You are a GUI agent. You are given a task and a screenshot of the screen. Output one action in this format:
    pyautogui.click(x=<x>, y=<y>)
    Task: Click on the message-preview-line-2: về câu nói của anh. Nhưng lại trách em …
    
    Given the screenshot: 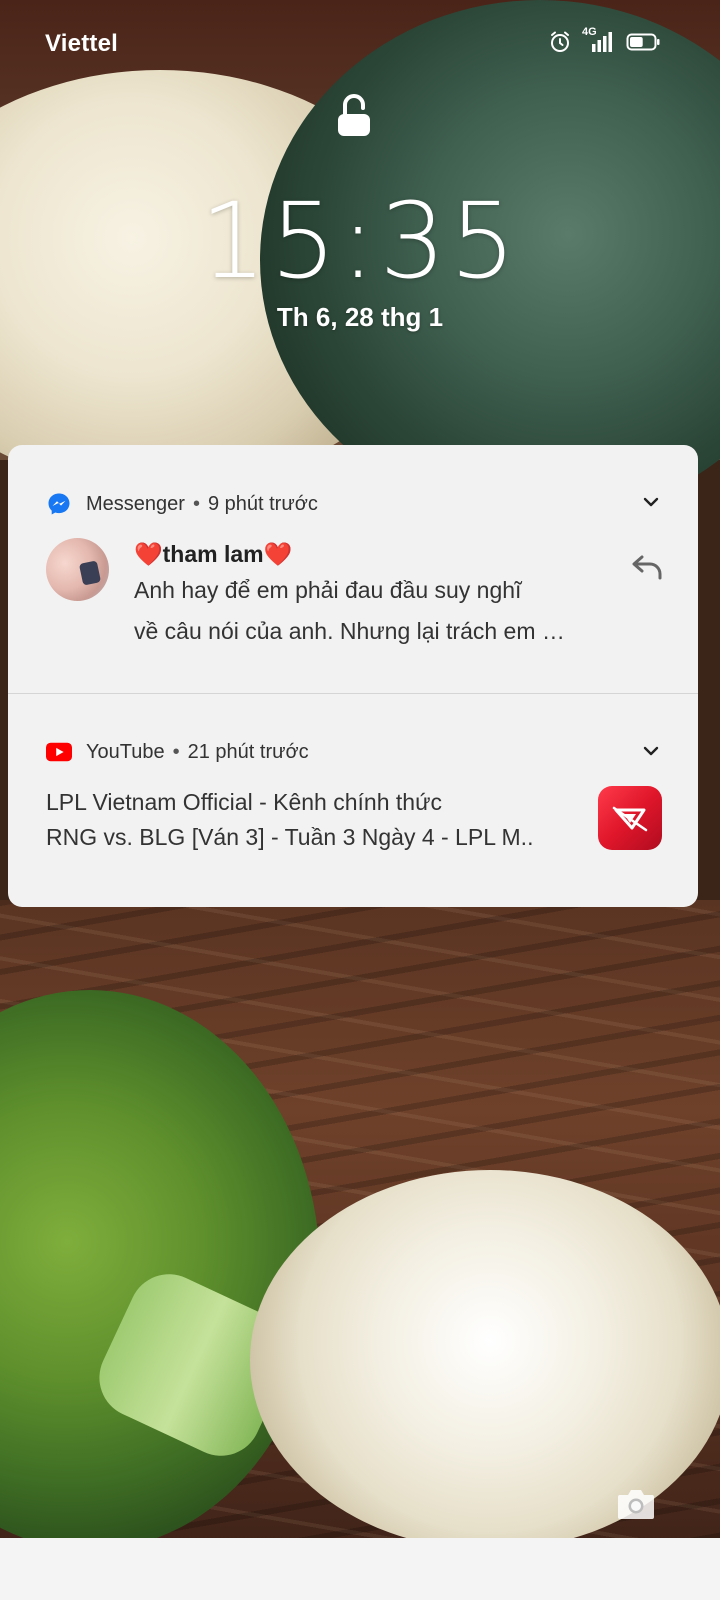 What is the action you would take?
    pyautogui.click(x=349, y=631)
    